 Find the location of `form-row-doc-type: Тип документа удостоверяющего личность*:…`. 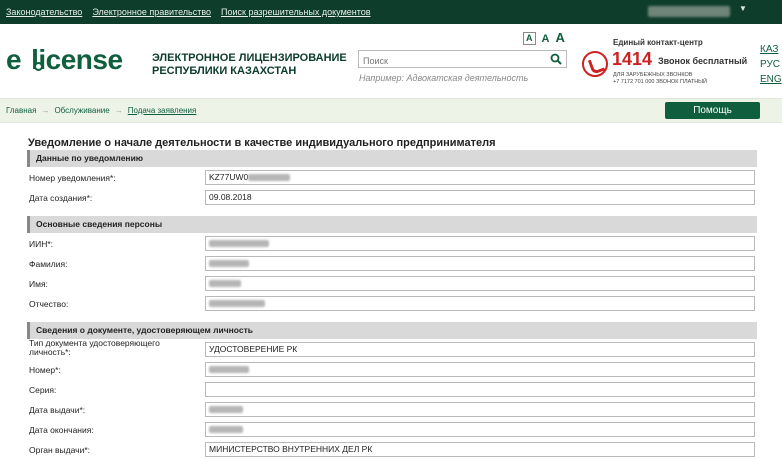

form-row-doc-type: Тип документа удостоверяющего личность*:… is located at coordinates (392, 349).